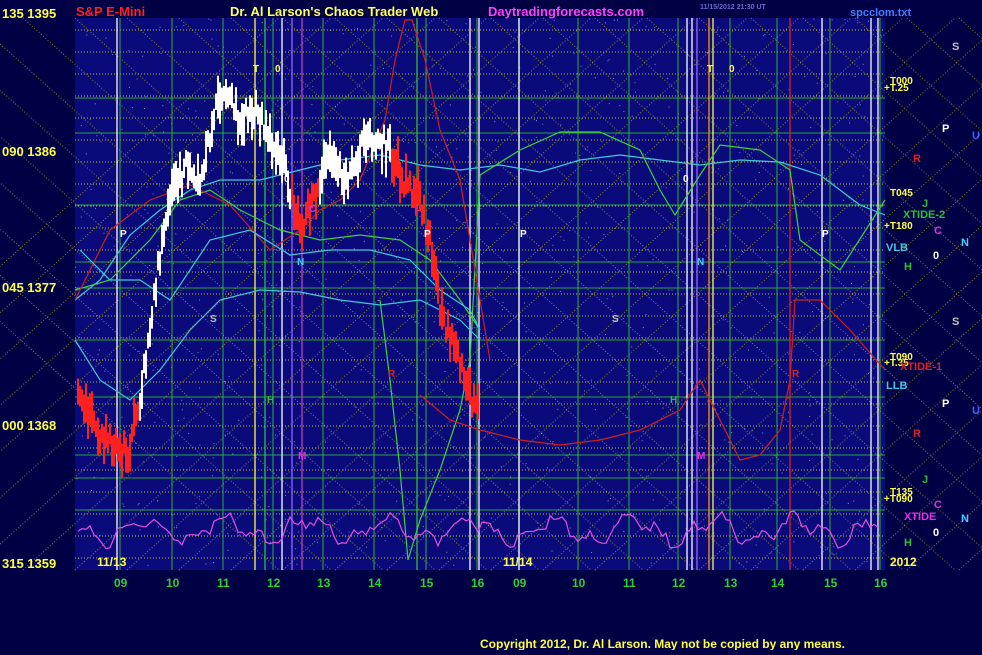 The image size is (982, 655). Describe the element at coordinates (427, 583) in the screenshot. I see `x-hour-label: 15` at that location.